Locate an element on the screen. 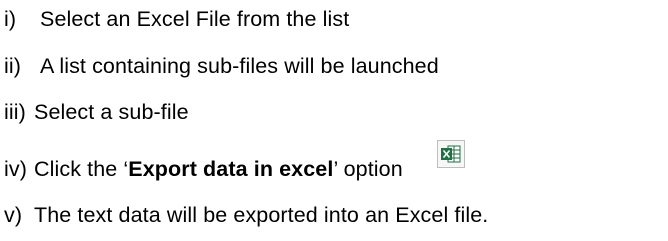 The width and height of the screenshot is (668, 241). step-text: Select an Excel File from the list is located at coordinates (195, 19).